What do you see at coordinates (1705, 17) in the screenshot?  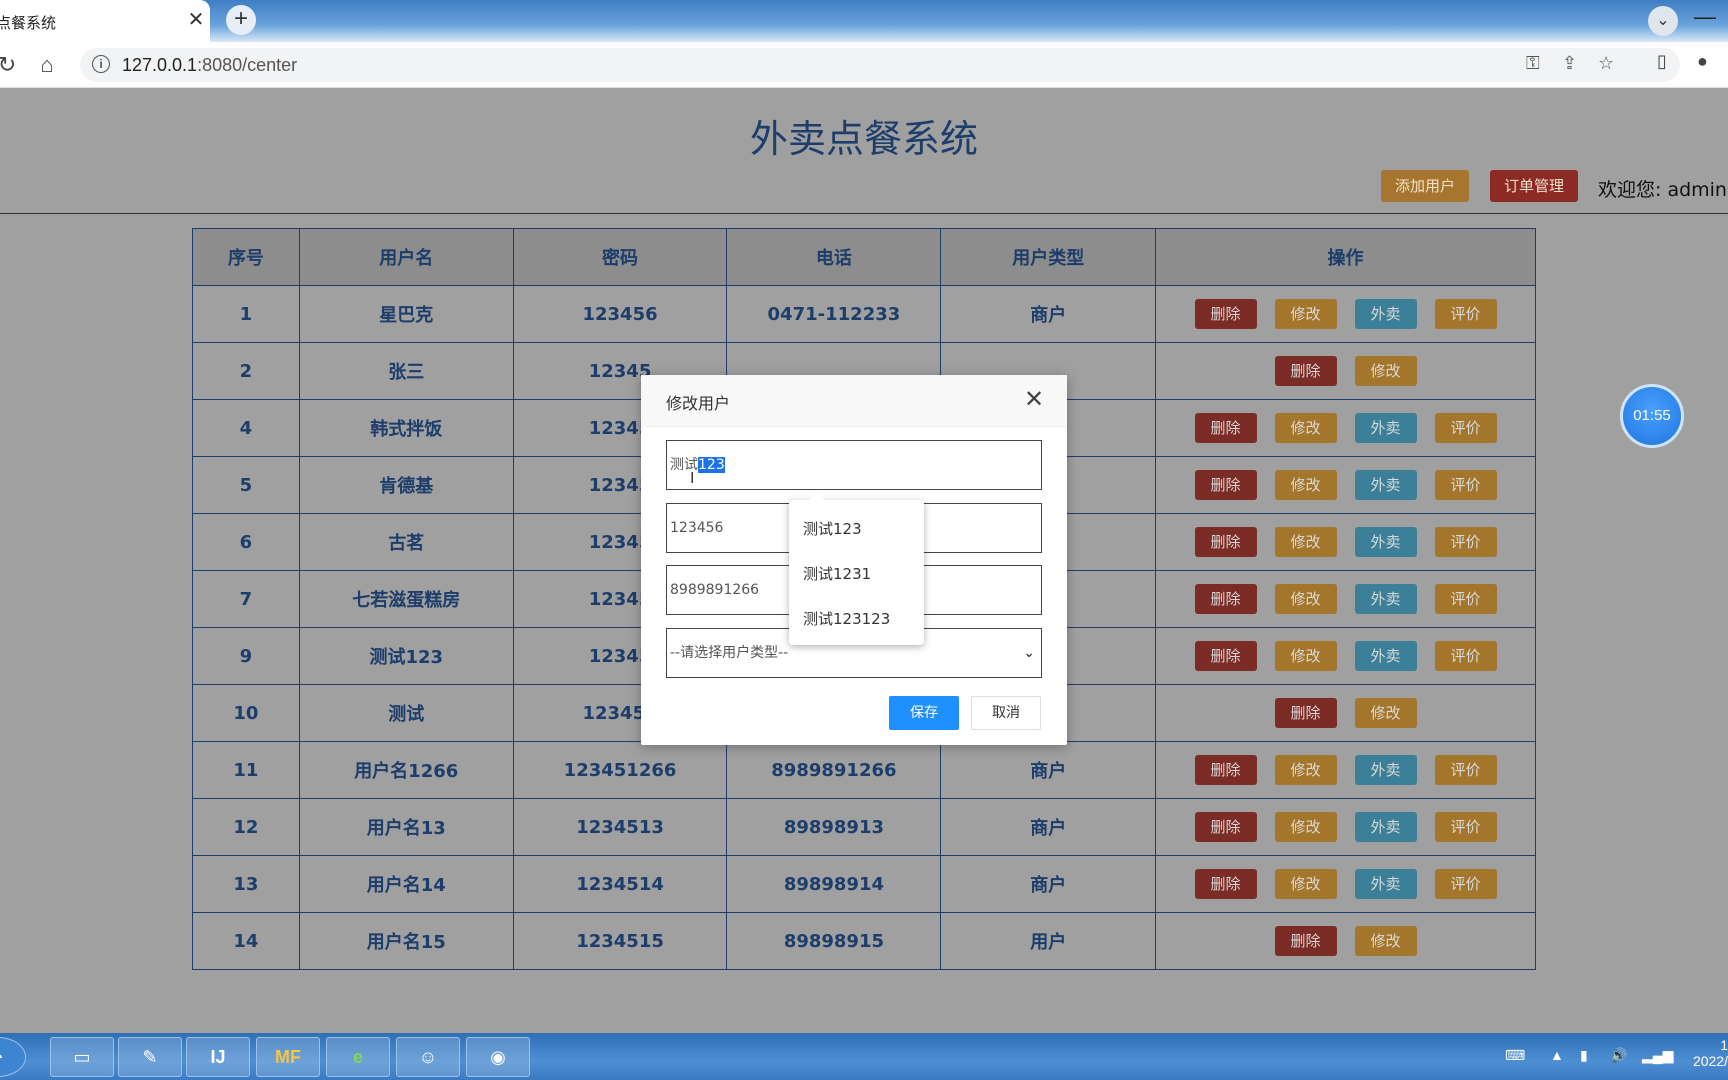 I see `minimize-icon: —` at bounding box center [1705, 17].